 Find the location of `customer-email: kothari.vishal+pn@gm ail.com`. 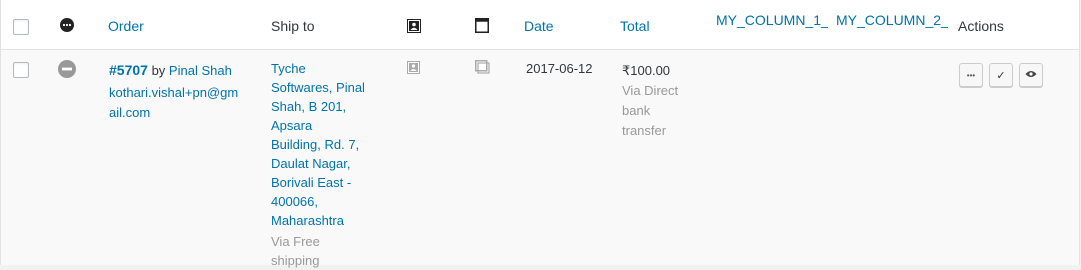

customer-email: kothari.vishal+pn@gm ail.com is located at coordinates (181, 103).